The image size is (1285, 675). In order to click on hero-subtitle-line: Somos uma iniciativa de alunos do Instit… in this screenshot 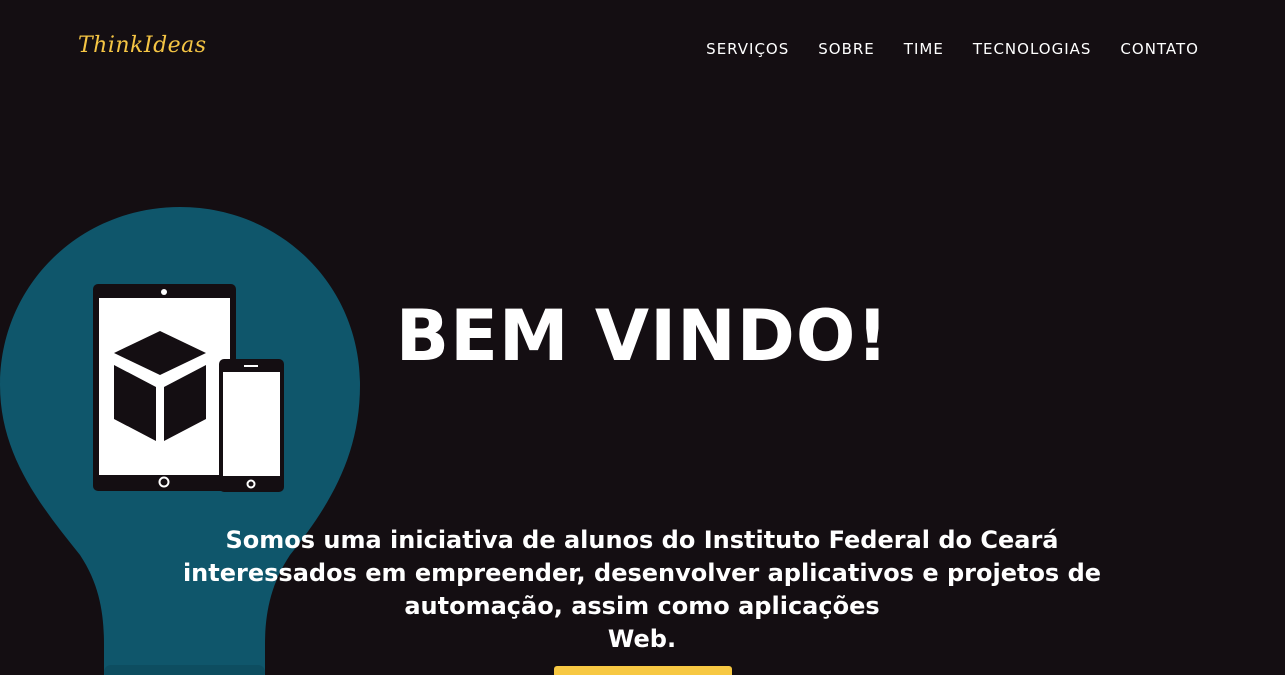, I will do `click(642, 540)`.